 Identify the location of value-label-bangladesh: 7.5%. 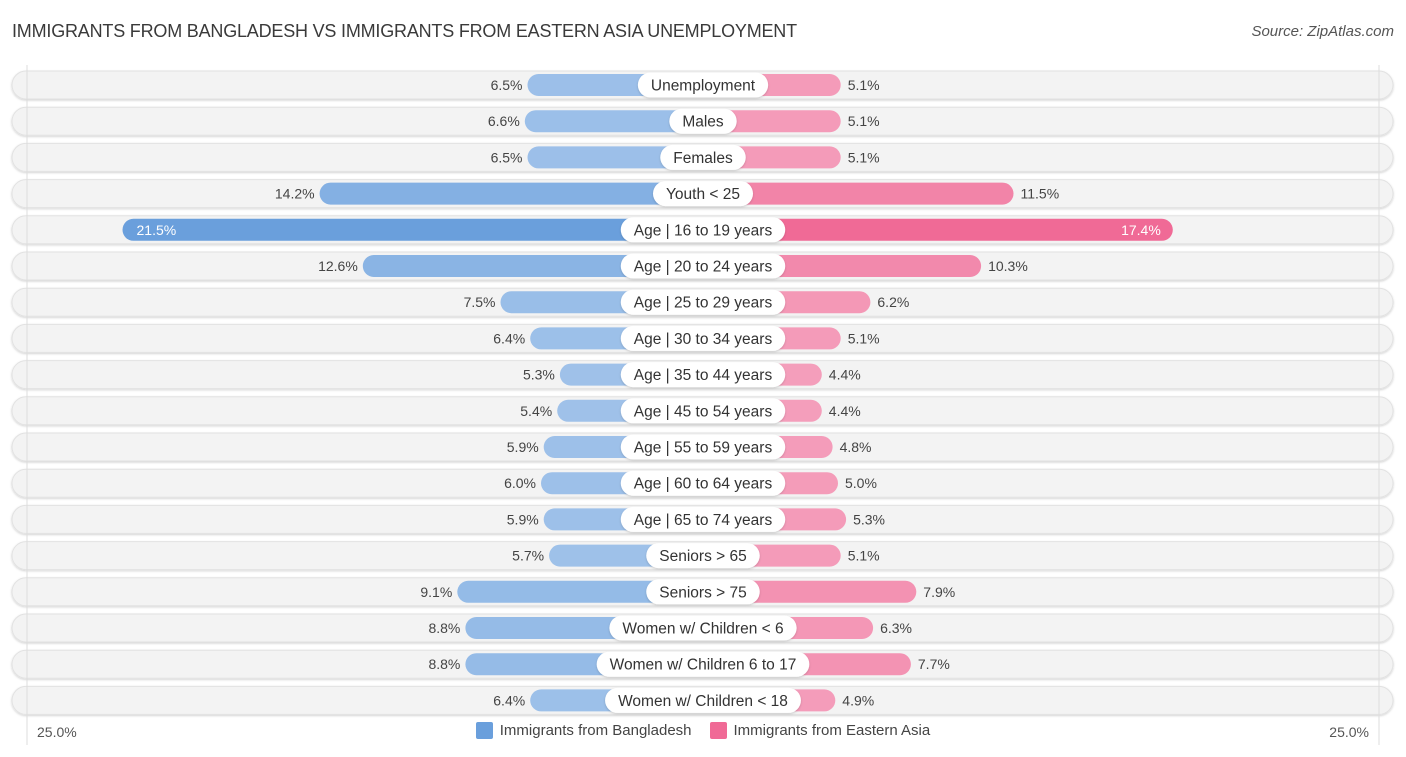
(480, 302).